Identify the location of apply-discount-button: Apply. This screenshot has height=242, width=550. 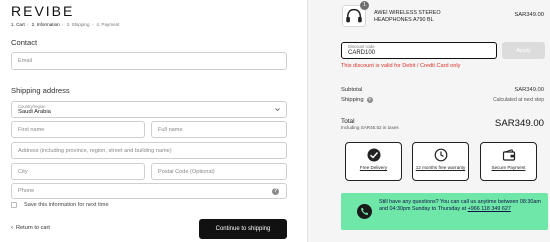
(523, 50).